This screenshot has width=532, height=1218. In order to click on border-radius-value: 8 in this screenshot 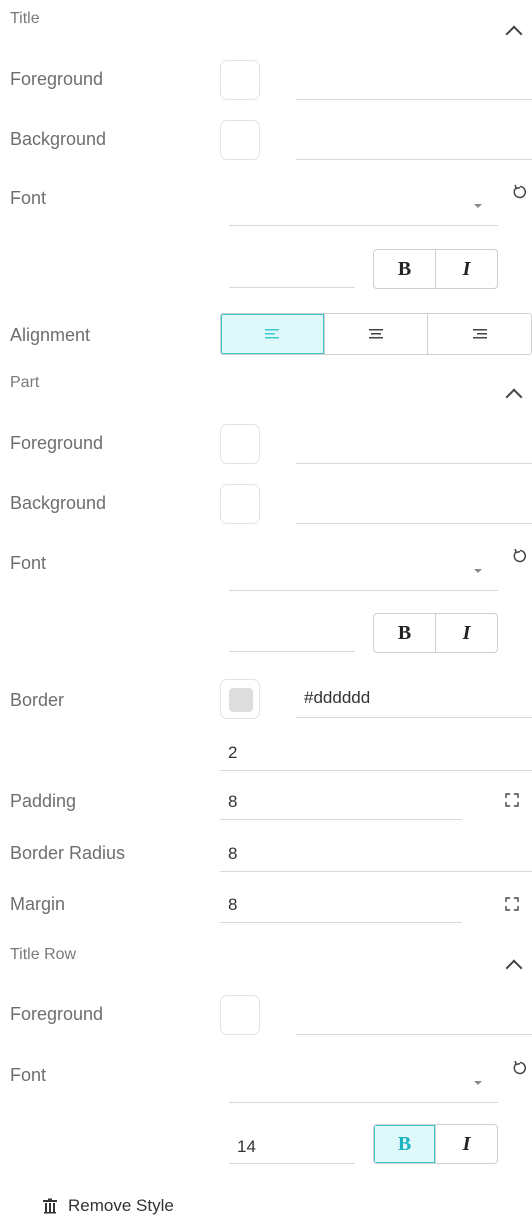, I will do `click(233, 853)`.